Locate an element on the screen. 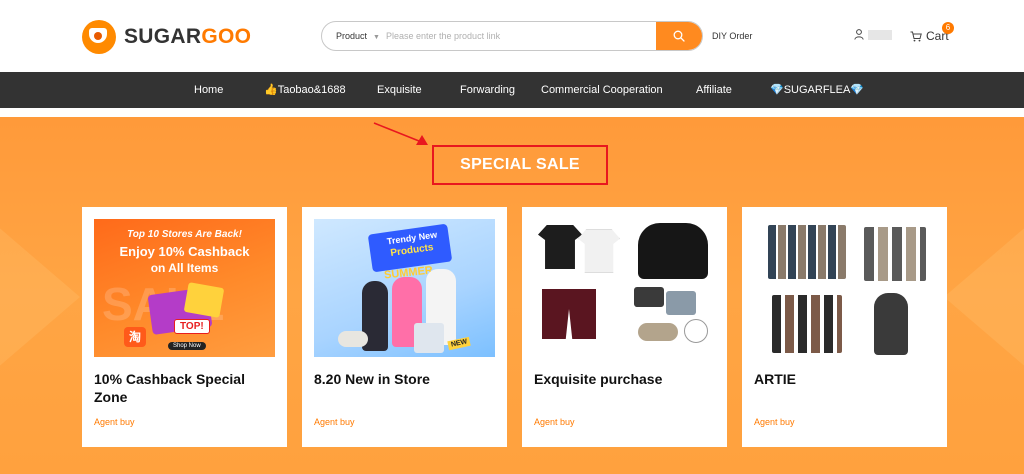  chevron-down-icon: ▼ is located at coordinates (376, 37).